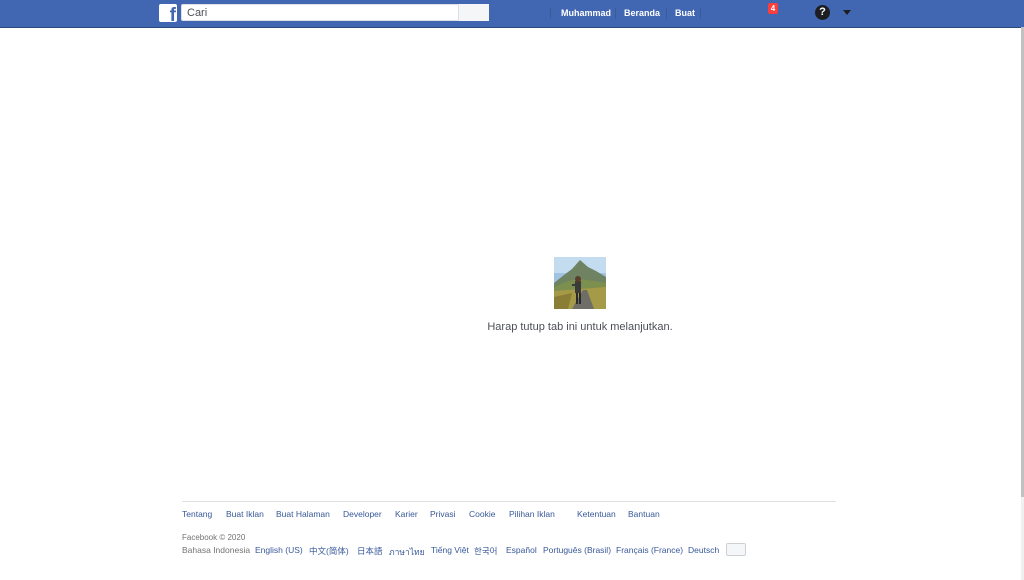 The width and height of the screenshot is (1024, 580). Describe the element at coordinates (473, 12) in the screenshot. I see `search-button` at that location.